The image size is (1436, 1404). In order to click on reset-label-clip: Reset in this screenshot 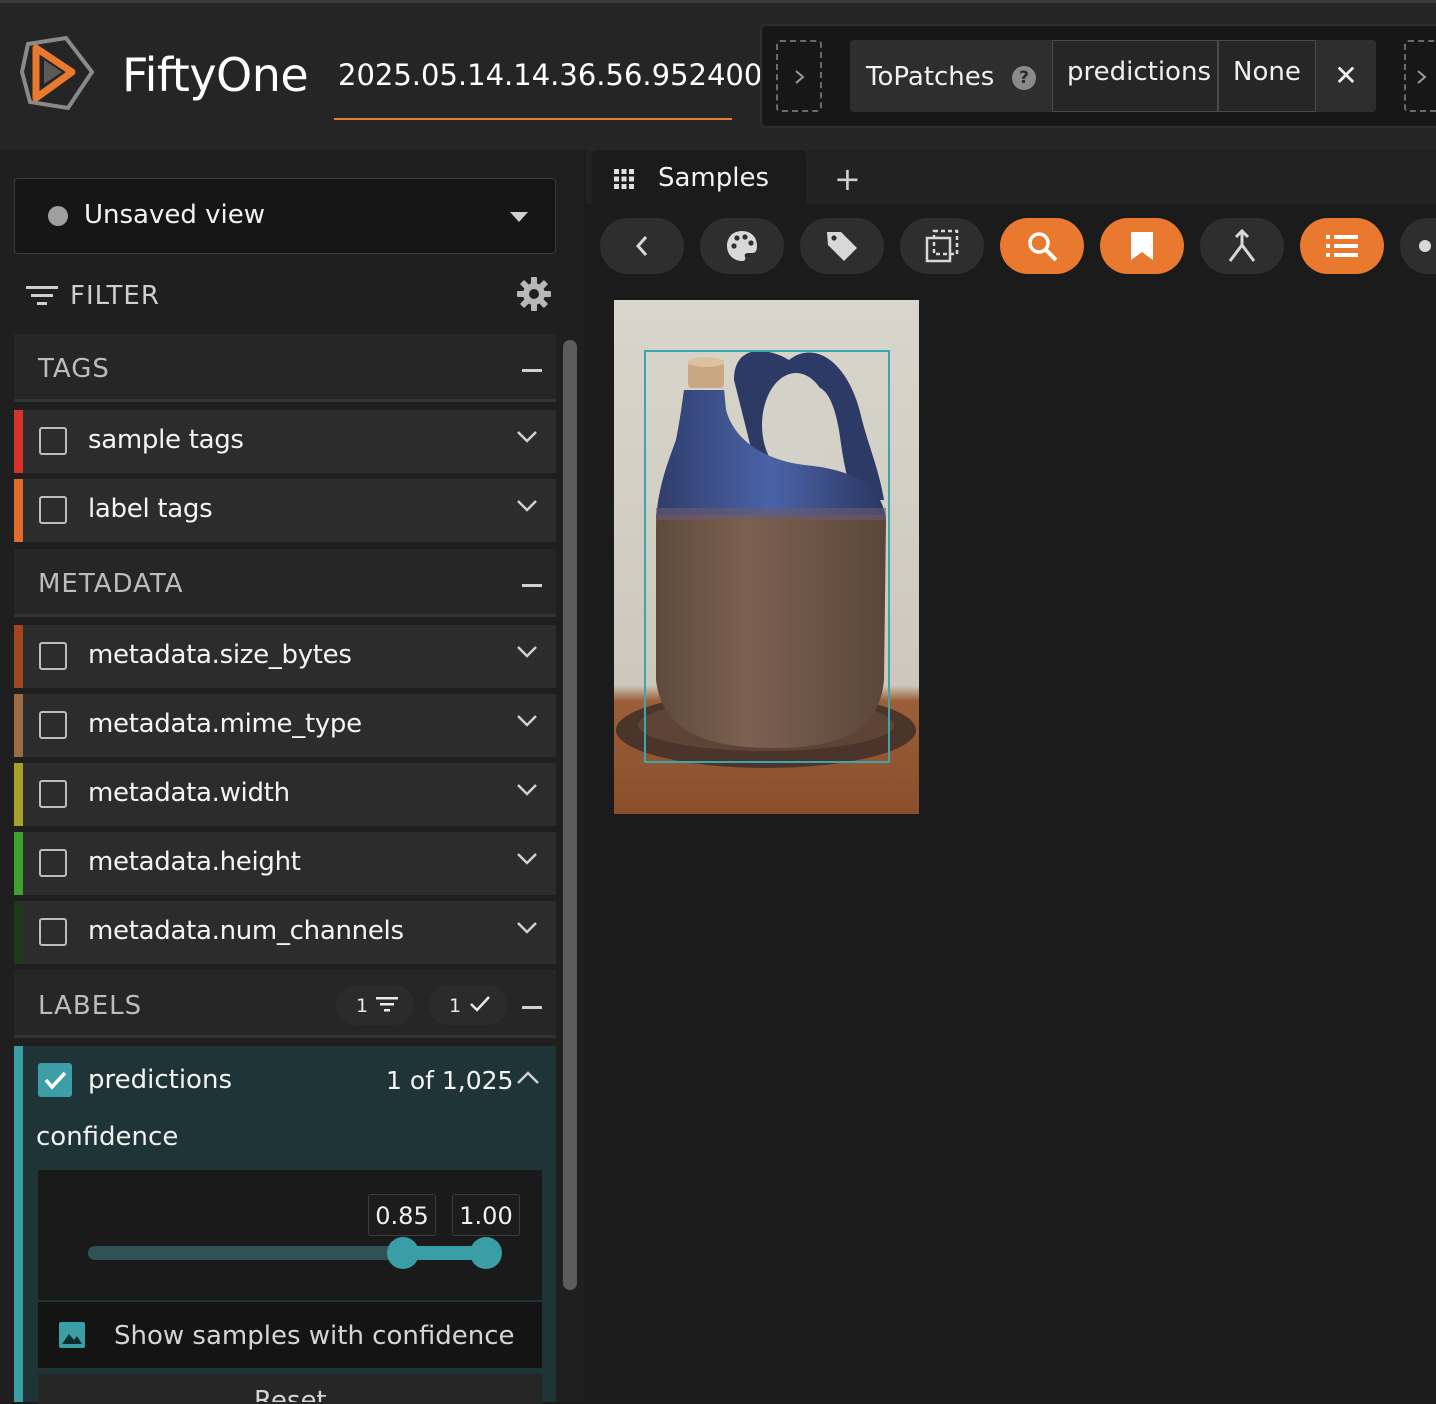, I will do `click(290, 1388)`.